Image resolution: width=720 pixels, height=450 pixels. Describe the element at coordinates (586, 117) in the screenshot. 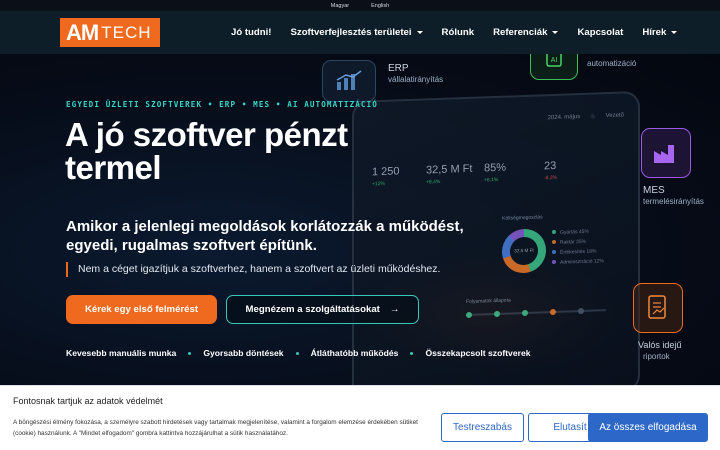

I see `dashboard-topbar: 2024. május ♨ Vezető` at that location.